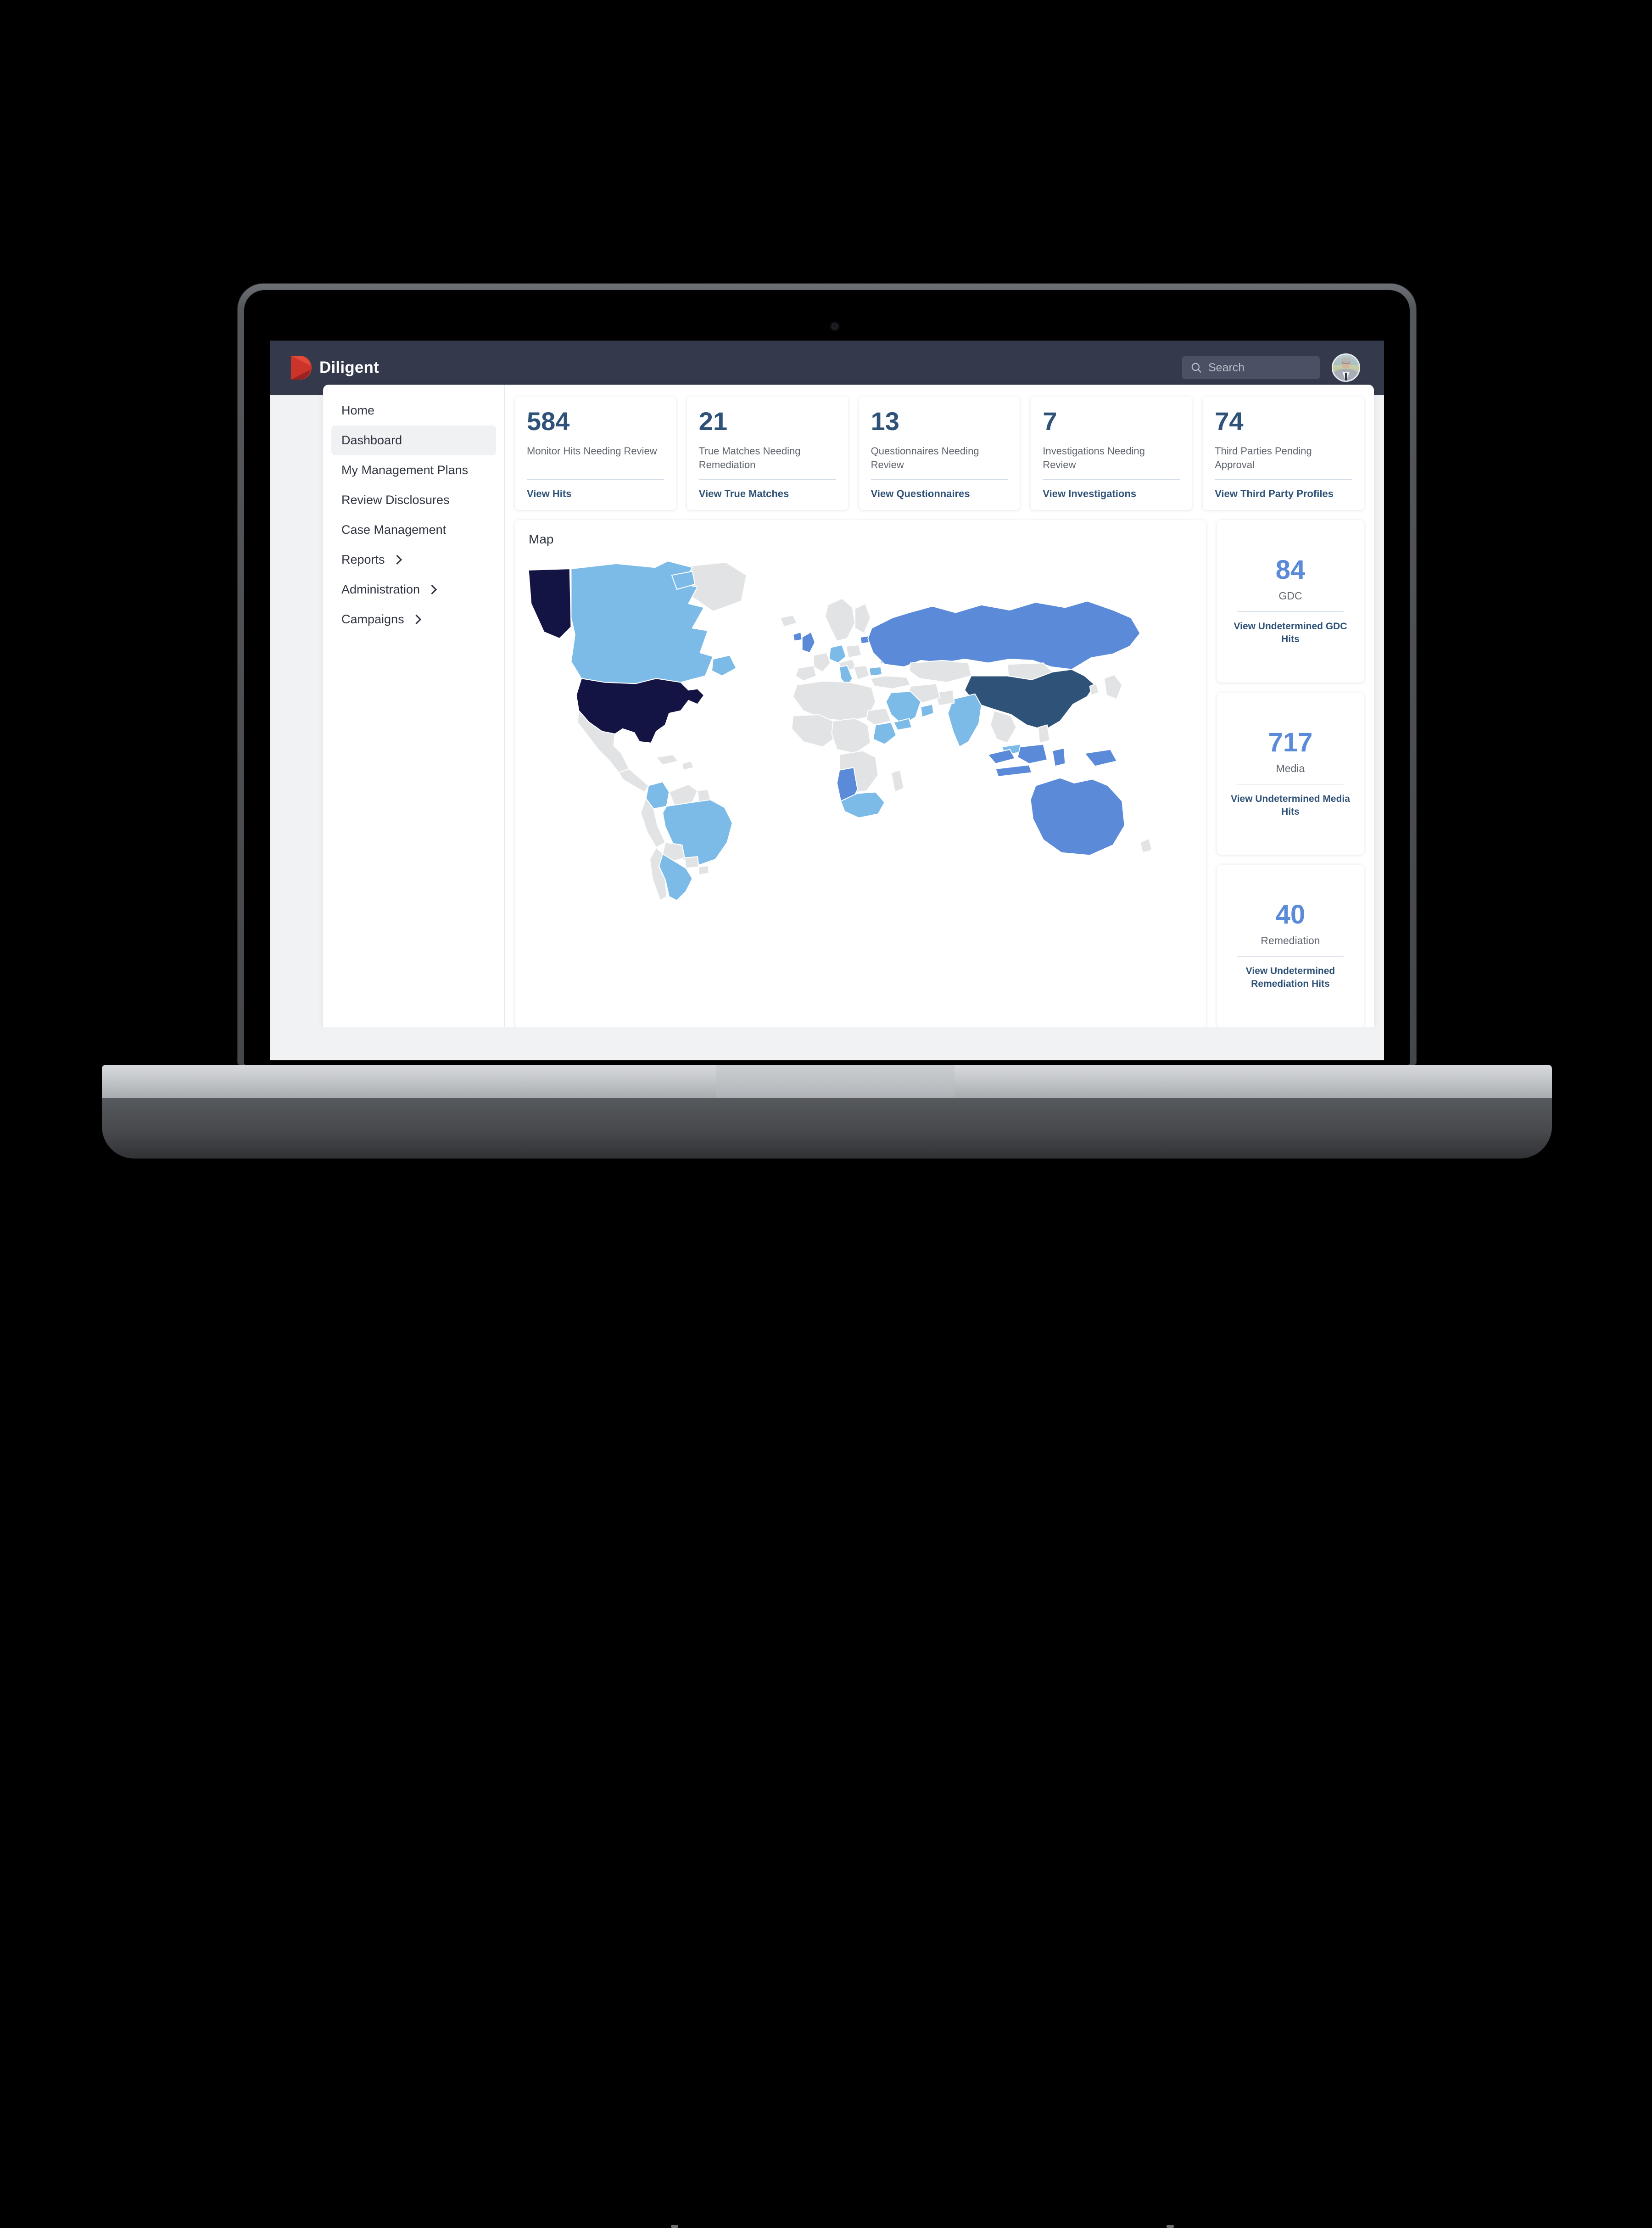 The height and width of the screenshot is (2228, 1652). I want to click on side-card-value: 717, so click(1291, 742).